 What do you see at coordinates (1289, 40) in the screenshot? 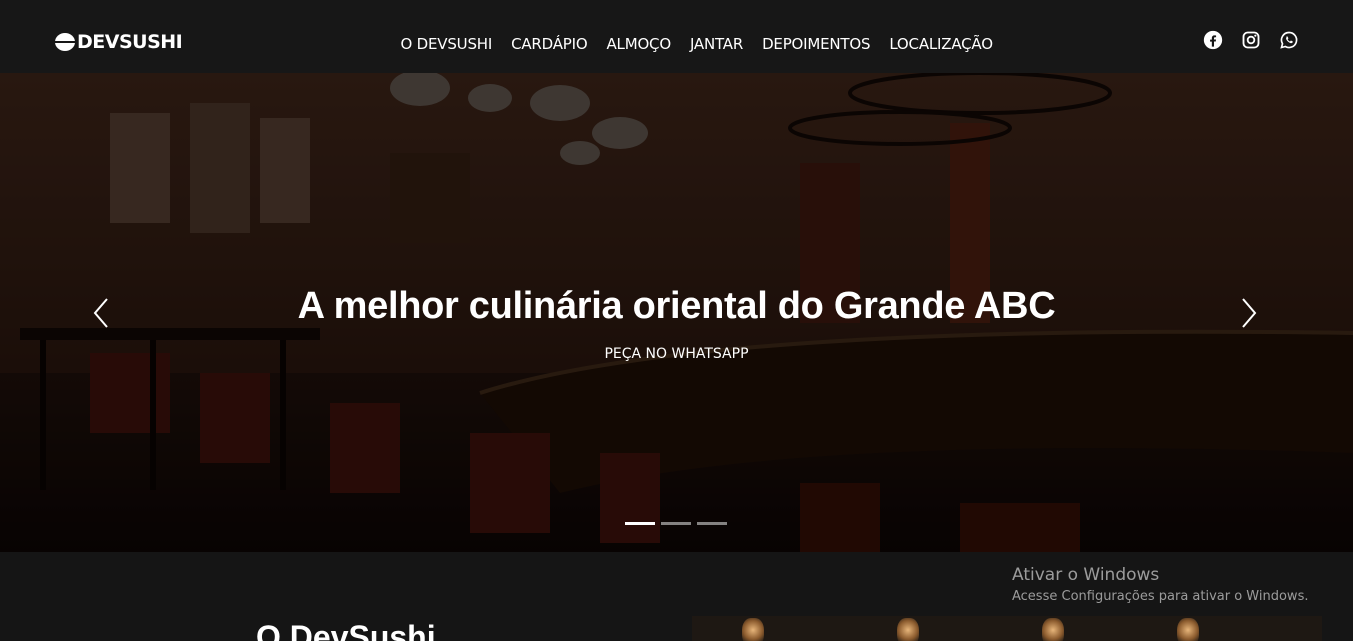
I see `whatsapp-icon` at bounding box center [1289, 40].